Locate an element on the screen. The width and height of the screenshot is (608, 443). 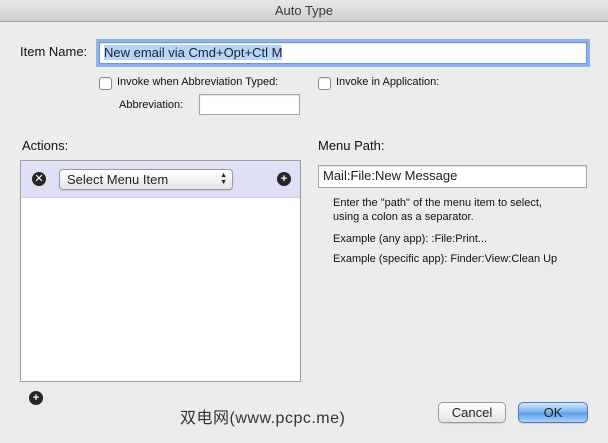
actions-label: Actions: is located at coordinates (45, 145).